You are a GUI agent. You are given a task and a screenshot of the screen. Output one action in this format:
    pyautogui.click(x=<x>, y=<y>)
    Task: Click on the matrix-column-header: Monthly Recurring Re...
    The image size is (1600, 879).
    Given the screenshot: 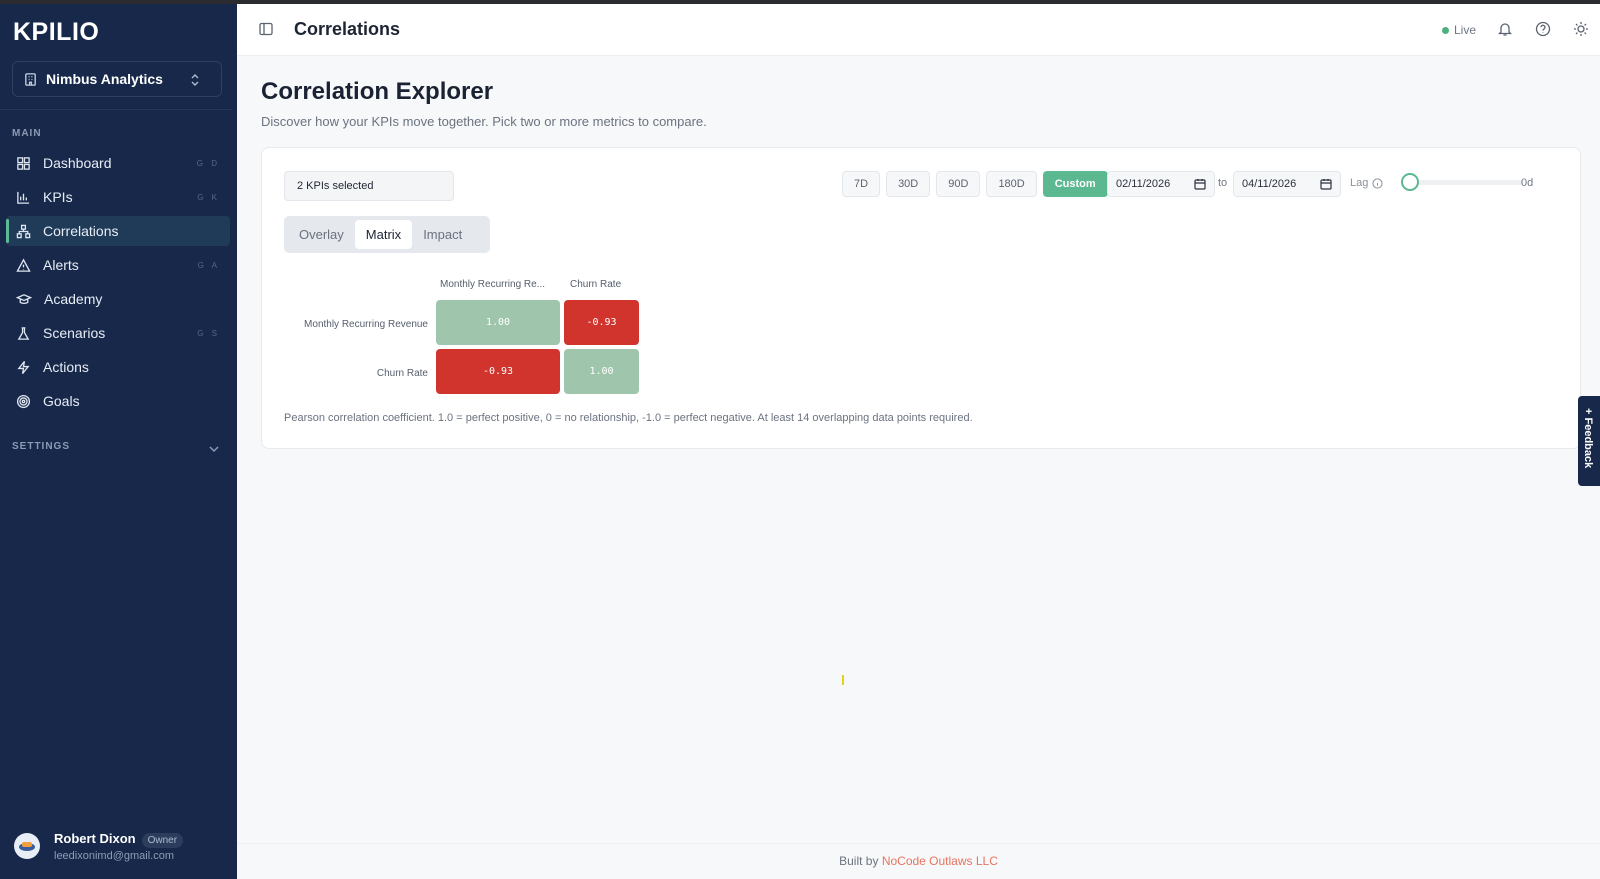 What is the action you would take?
    pyautogui.click(x=493, y=284)
    